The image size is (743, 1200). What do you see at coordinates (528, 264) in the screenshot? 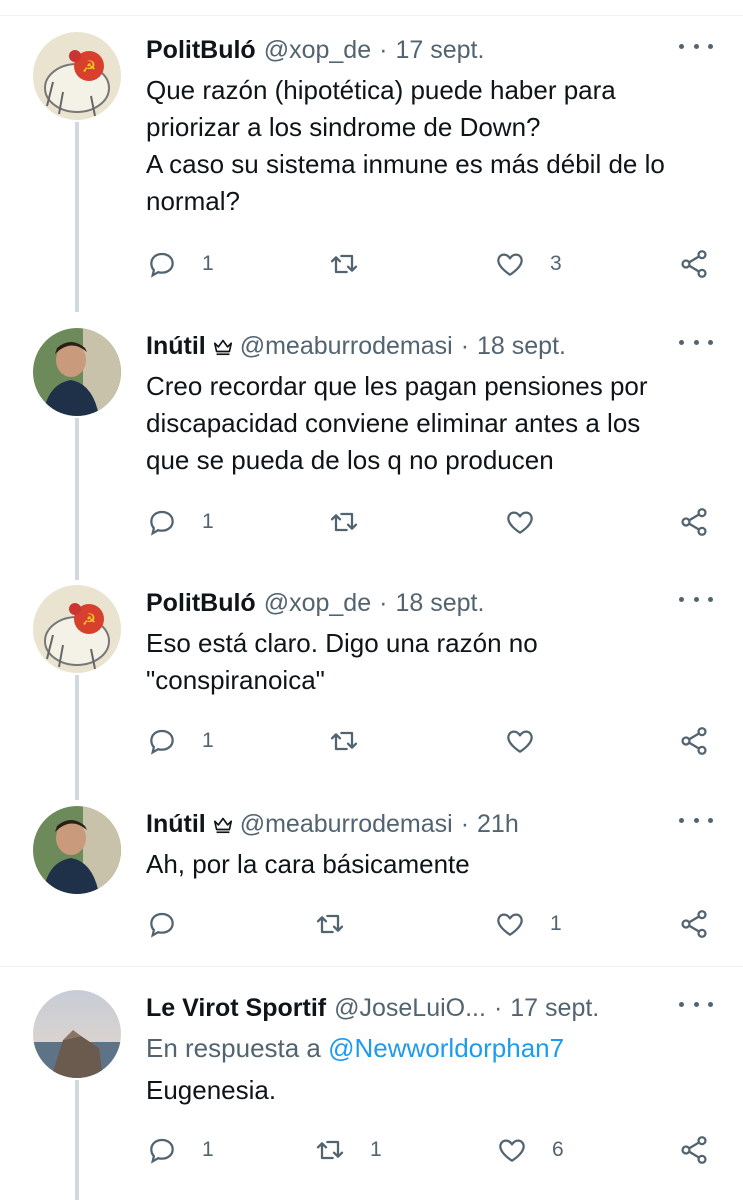
I see `like-button: 3` at bounding box center [528, 264].